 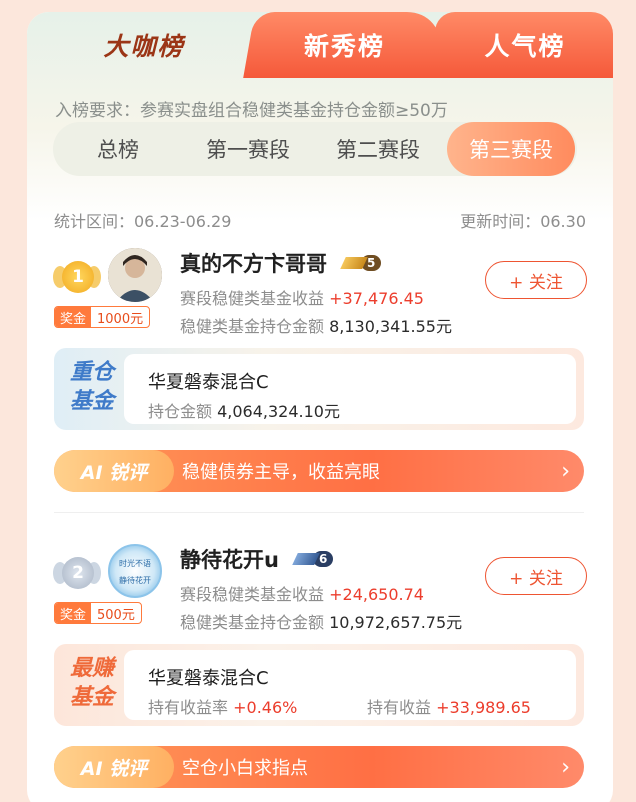 What do you see at coordinates (143, 221) in the screenshot?
I see `stat-period: 统计区间：06.23-06.29` at bounding box center [143, 221].